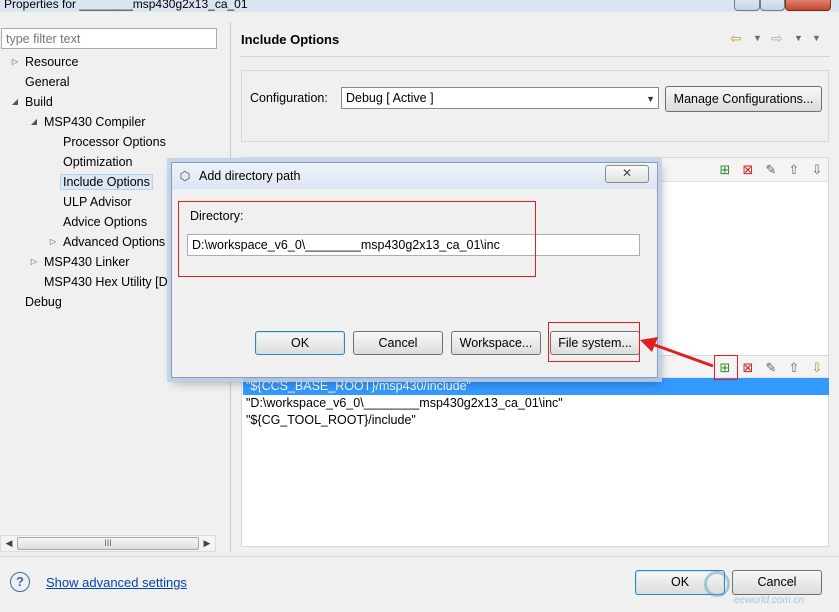 Image resolution: width=839 pixels, height=612 pixels. What do you see at coordinates (250, 176) in the screenshot?
I see `dialog-title: Add directory path` at bounding box center [250, 176].